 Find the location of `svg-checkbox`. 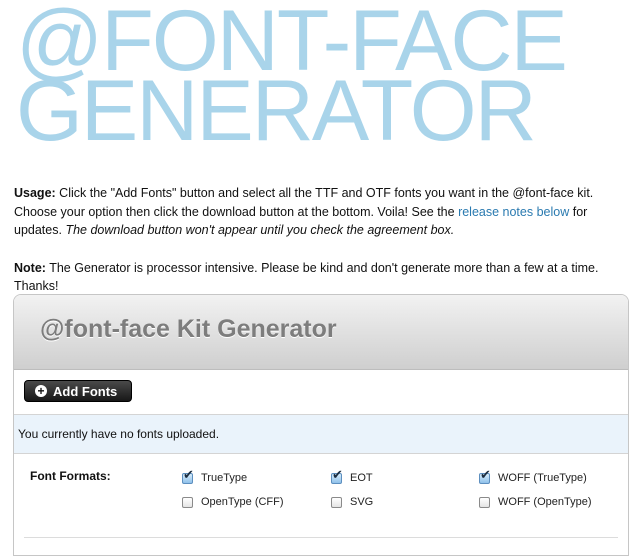

svg-checkbox is located at coordinates (336, 502).